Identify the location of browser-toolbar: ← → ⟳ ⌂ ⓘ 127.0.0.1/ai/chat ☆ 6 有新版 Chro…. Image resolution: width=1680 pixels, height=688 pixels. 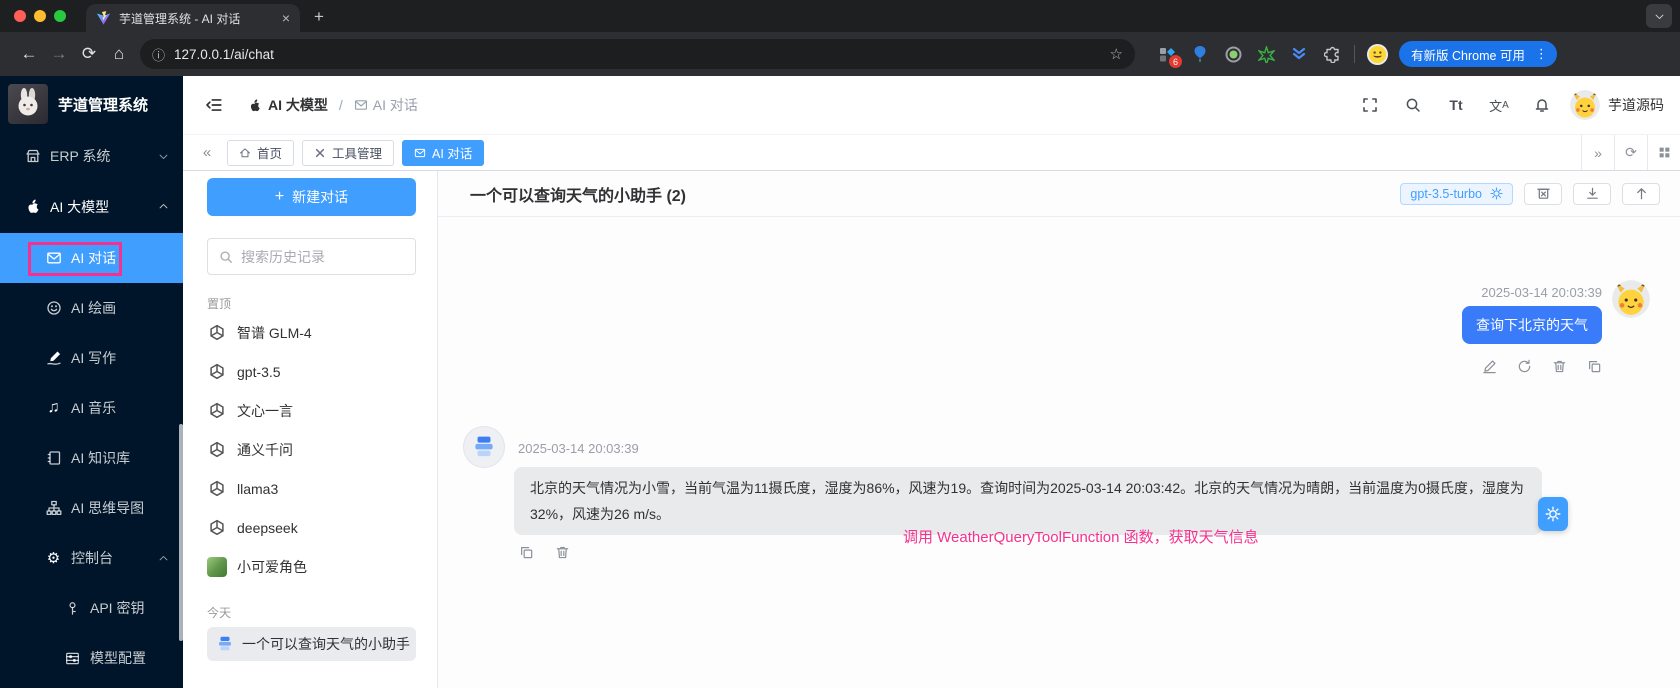
(840, 54).